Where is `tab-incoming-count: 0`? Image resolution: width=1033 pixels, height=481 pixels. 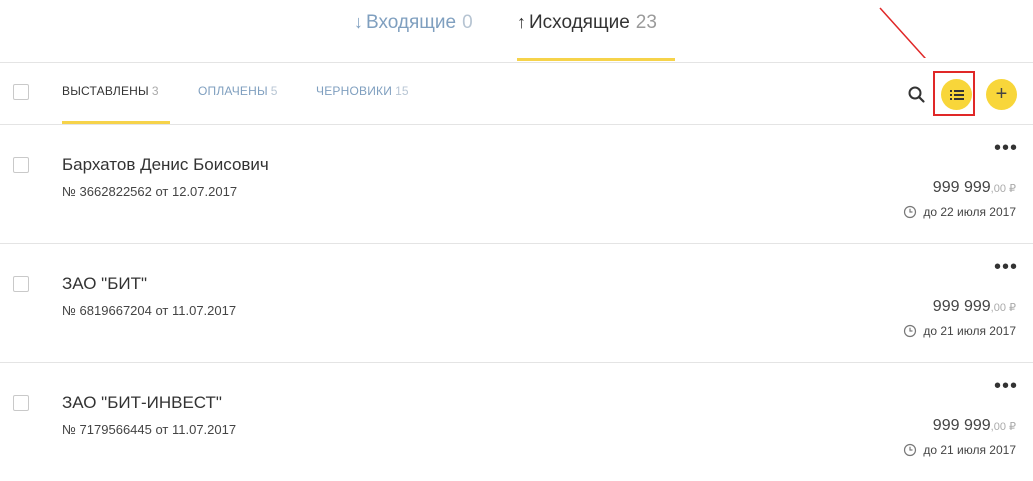 tab-incoming-count: 0 is located at coordinates (467, 22).